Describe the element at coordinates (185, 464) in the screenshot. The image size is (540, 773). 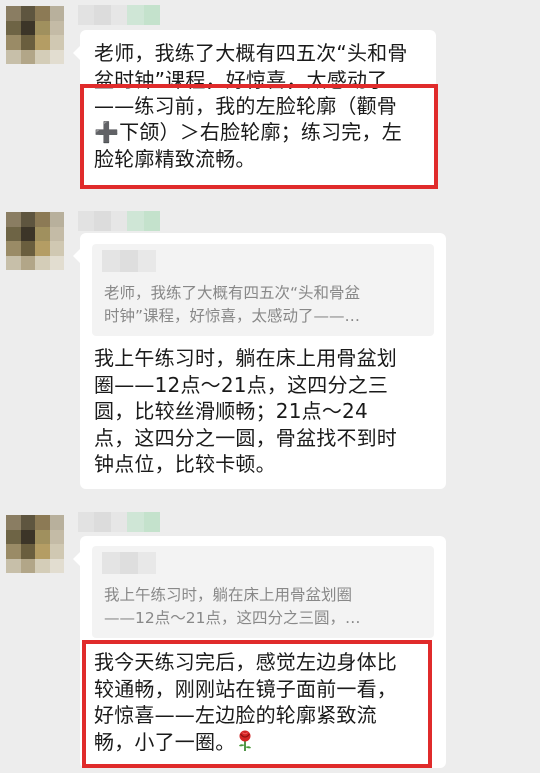
I see `text-line: 钟点位，比较卡顿。` at that location.